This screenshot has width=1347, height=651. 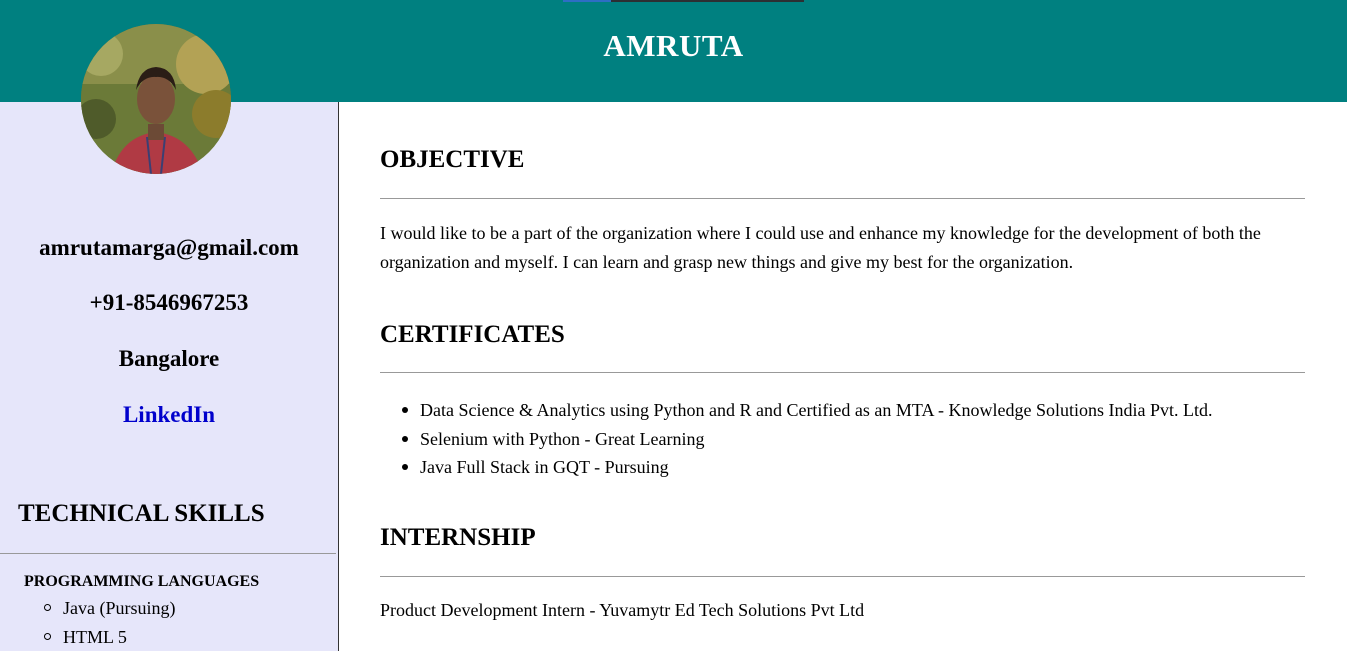 What do you see at coordinates (156, 99) in the screenshot?
I see `profile-photo` at bounding box center [156, 99].